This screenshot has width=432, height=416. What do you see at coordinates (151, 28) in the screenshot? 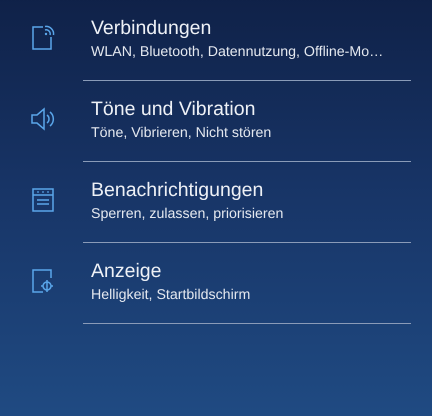
I see `setting-title: Verbindungen` at bounding box center [151, 28].